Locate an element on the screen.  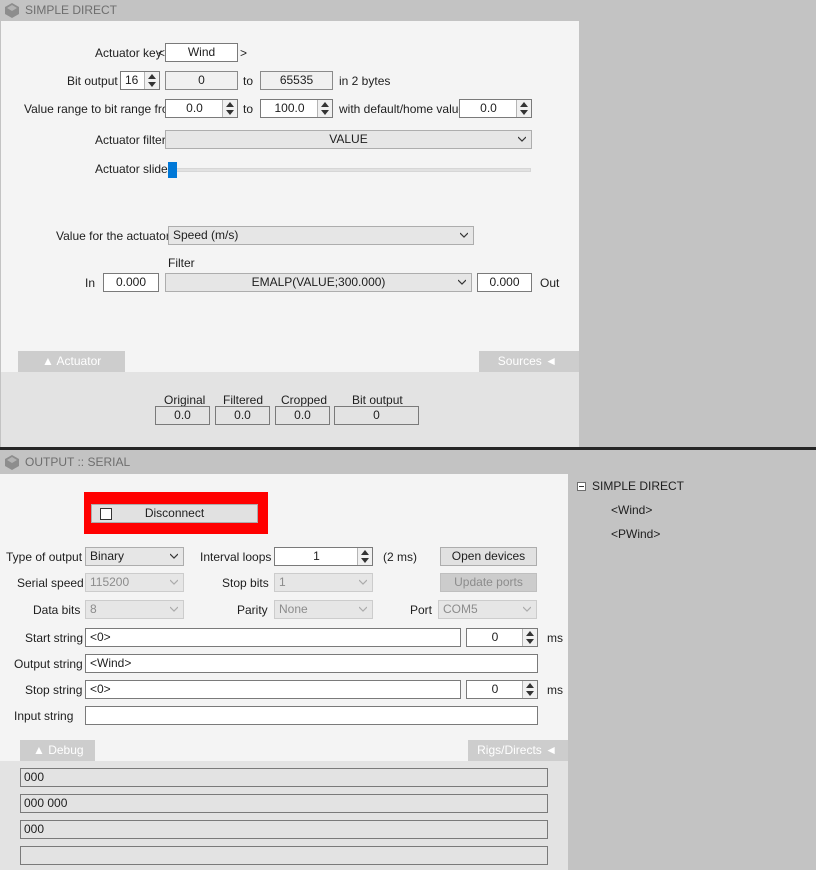
original-value: 0.0 is located at coordinates (182, 415).